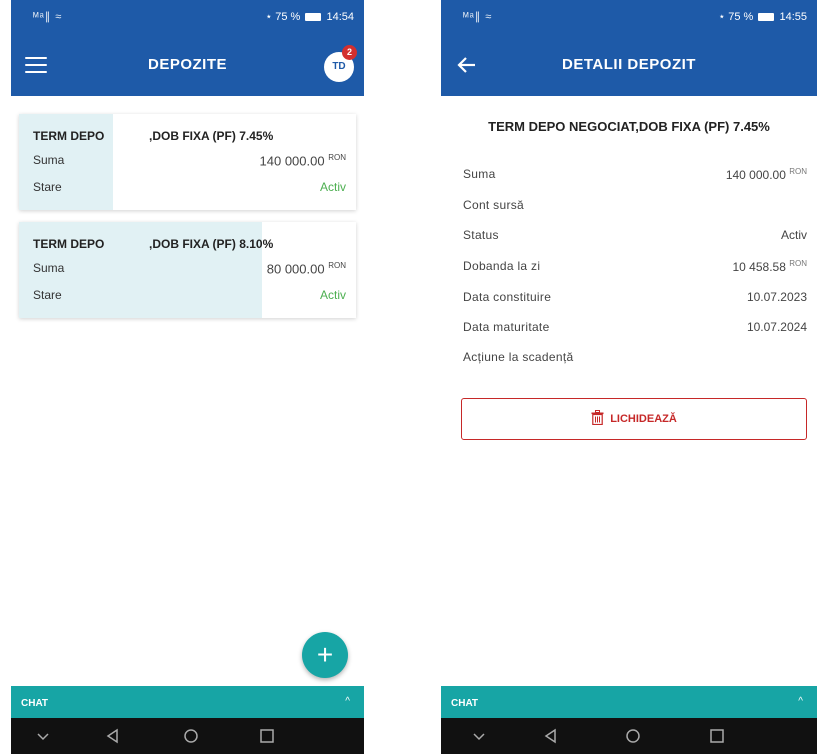  I want to click on deposit-amount-row: Suma 140 000.00 RON, so click(189, 160).